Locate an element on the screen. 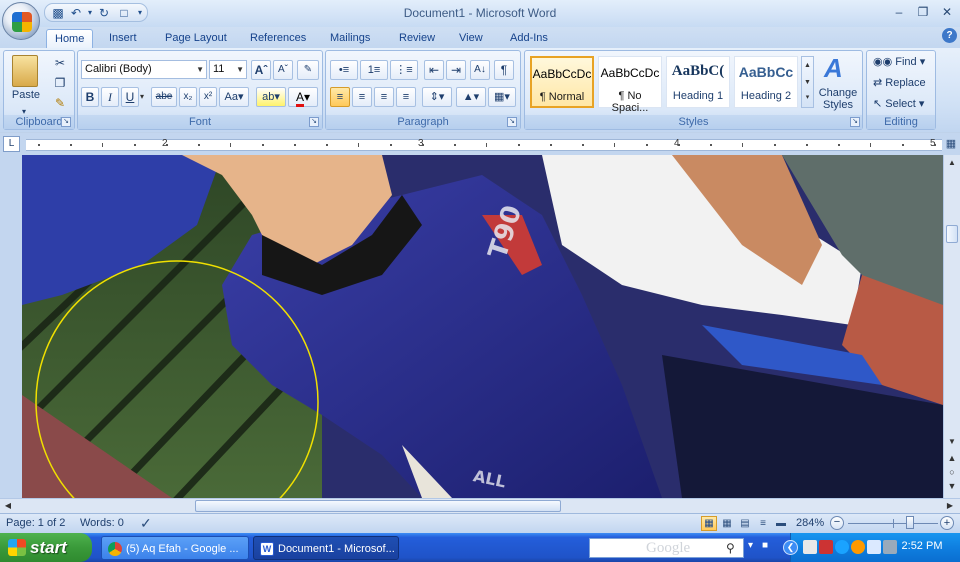 The height and width of the screenshot is (562, 960). clock: 2:52 PM is located at coordinates (922, 546).